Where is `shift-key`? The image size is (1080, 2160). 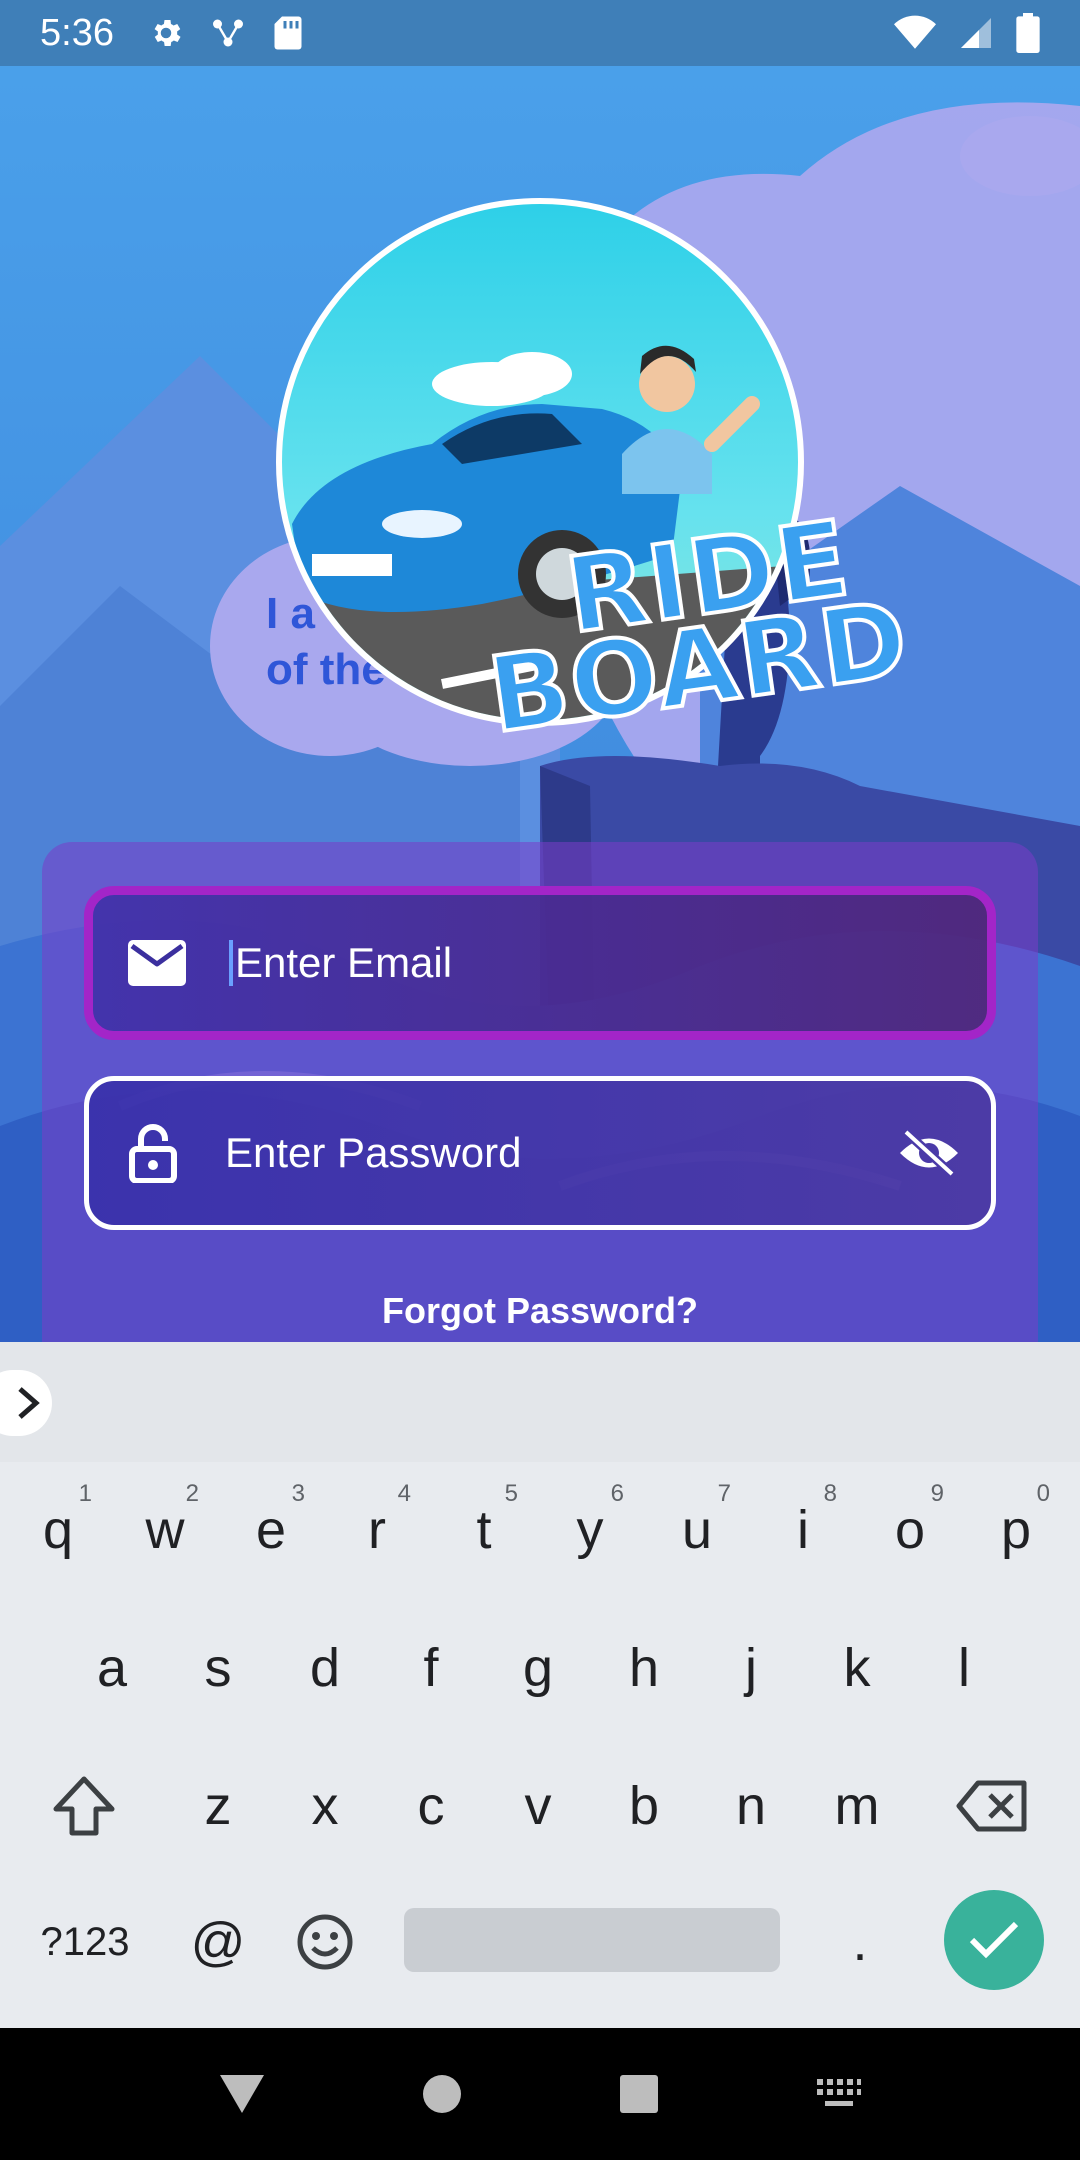
shift-key is located at coordinates (84, 1806).